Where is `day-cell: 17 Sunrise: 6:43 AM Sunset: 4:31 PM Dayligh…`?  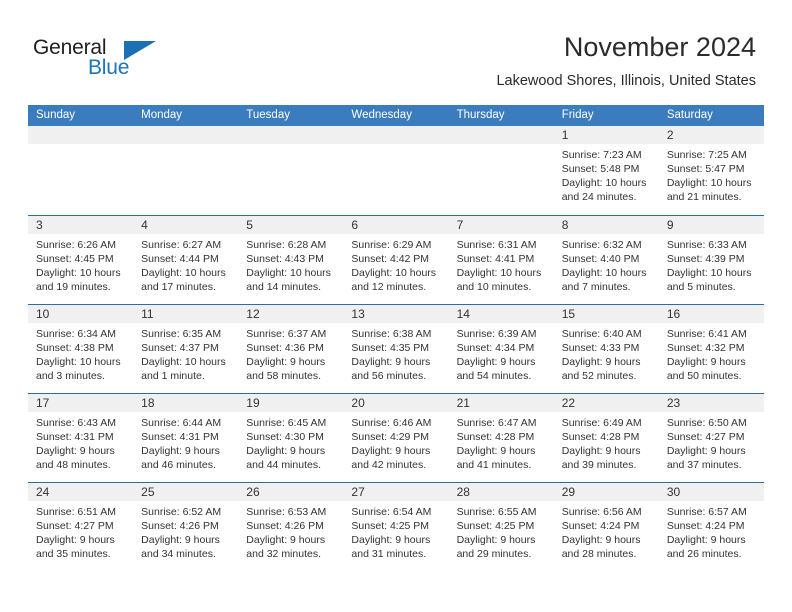
day-cell: 17 Sunrise: 6:43 AM Sunset: 4:31 PM Dayligh… is located at coordinates (81, 438).